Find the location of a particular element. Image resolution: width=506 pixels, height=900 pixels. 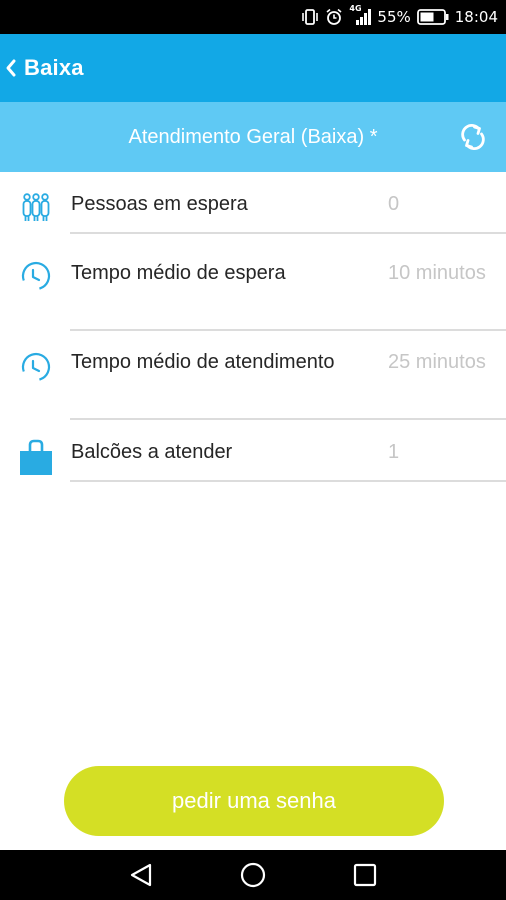

request-ticket-button: pedir uma senha is located at coordinates (254, 801).